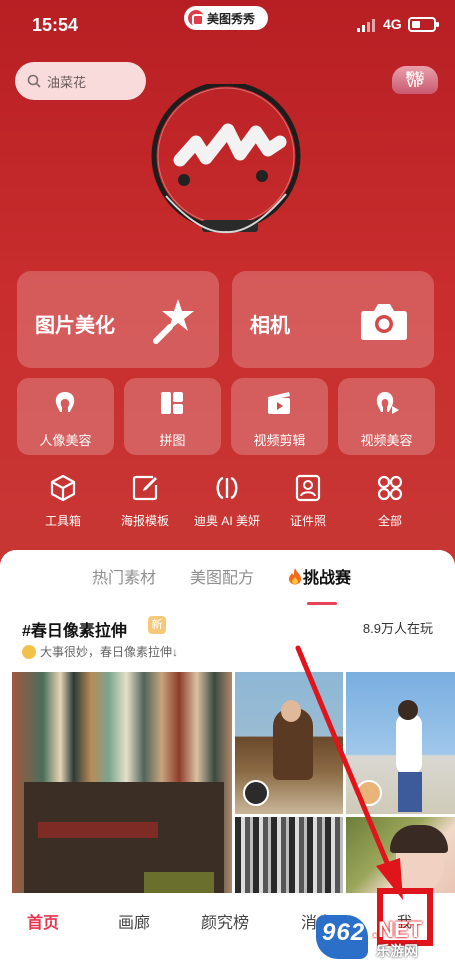 The image size is (455, 963). I want to click on fire-icon, so click(295, 576).